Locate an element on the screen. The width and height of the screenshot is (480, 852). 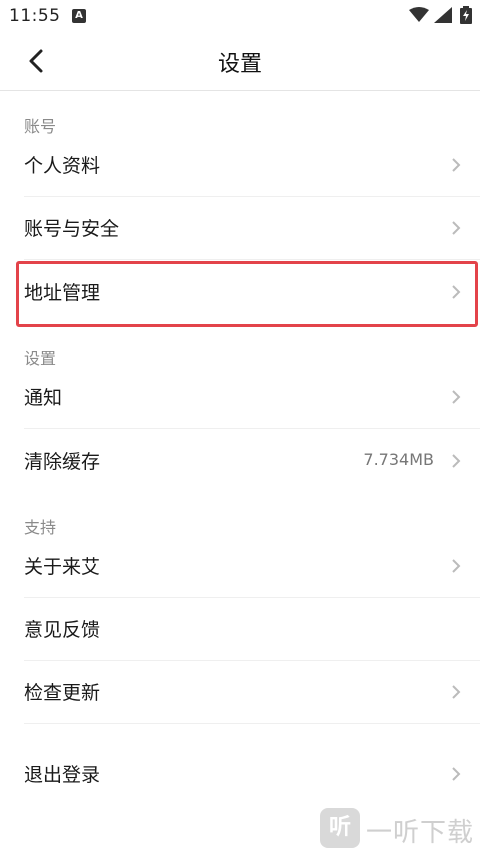
signal-icon is located at coordinates (443, 15).